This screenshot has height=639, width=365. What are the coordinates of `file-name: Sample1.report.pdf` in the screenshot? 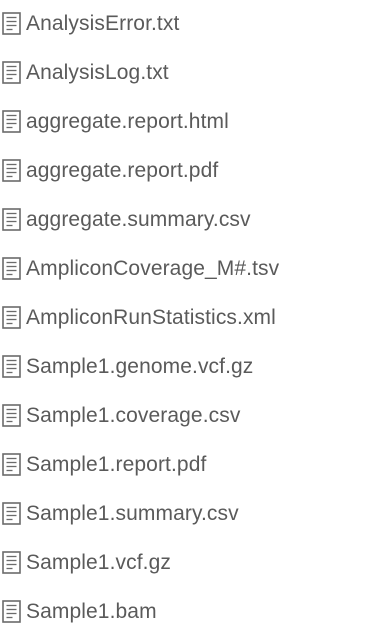 It's located at (116, 464).